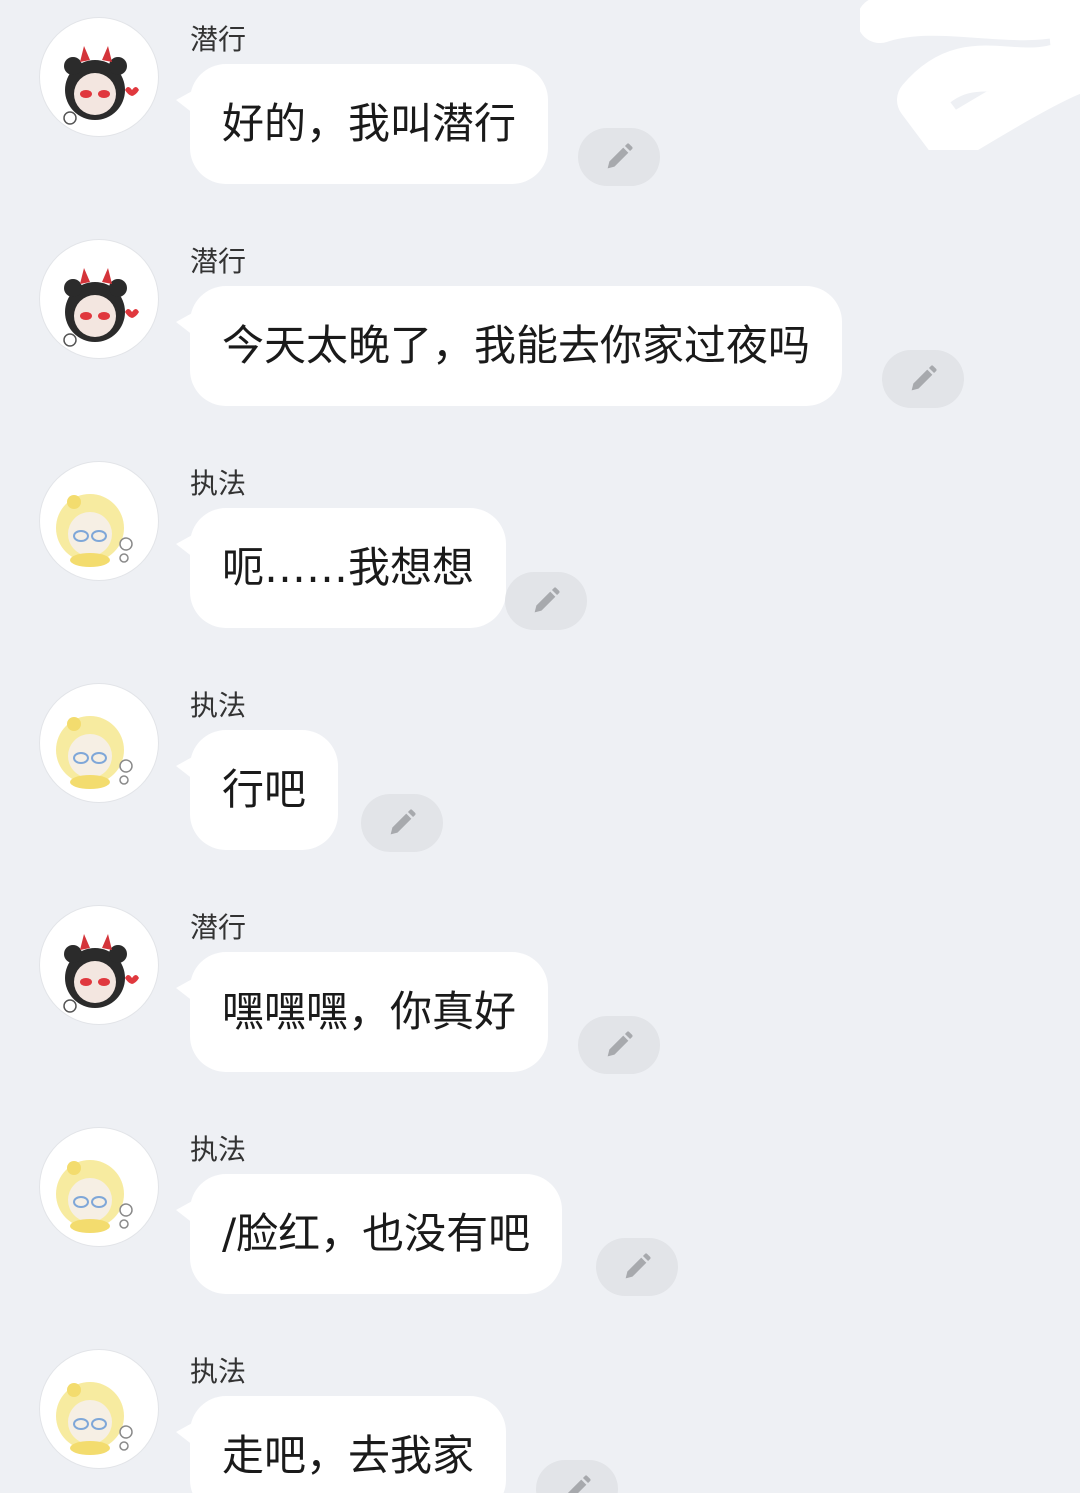  I want to click on message-bubble: 嘿嘿嘿，你真好, so click(362, 1012).